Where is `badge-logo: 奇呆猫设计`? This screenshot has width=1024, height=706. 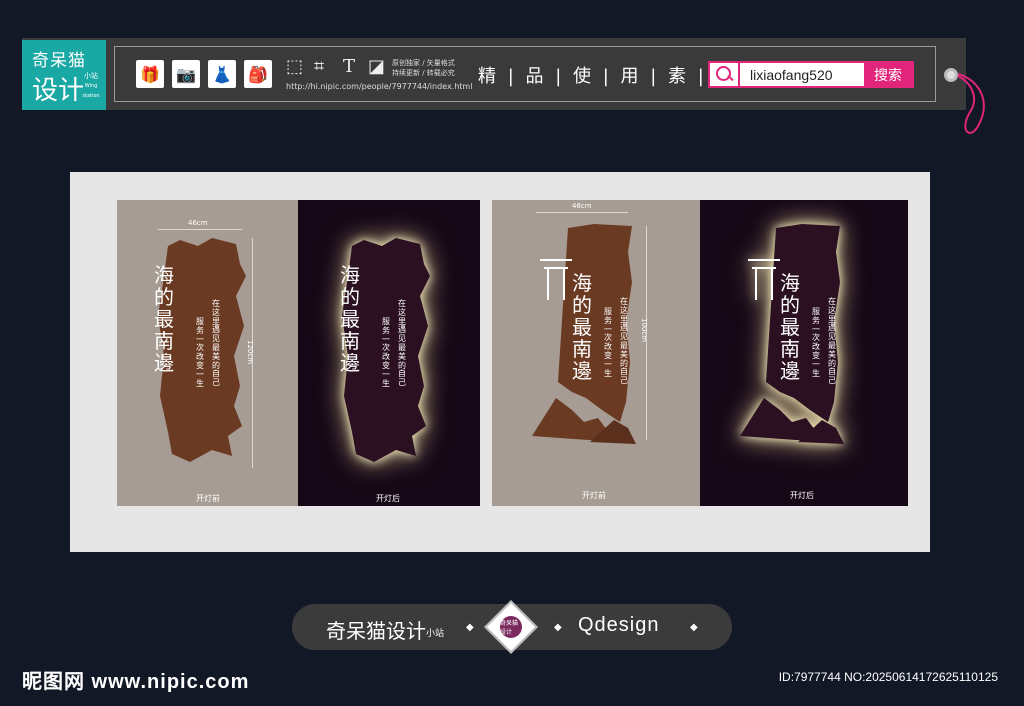 badge-logo: 奇呆猫设计 is located at coordinates (511, 627).